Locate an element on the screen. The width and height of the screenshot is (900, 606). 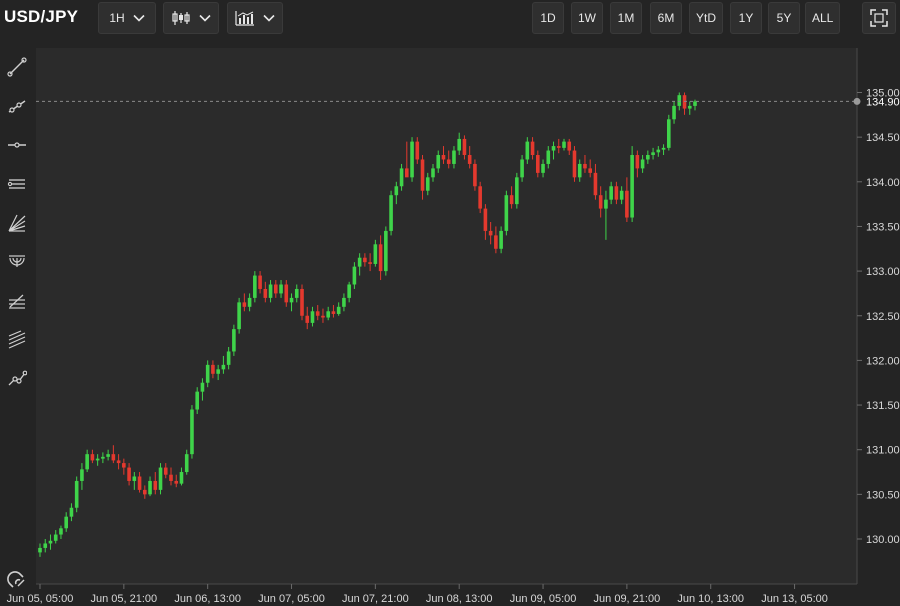
x-tick-label: Jun 08, 13:00 is located at coordinates (459, 599).